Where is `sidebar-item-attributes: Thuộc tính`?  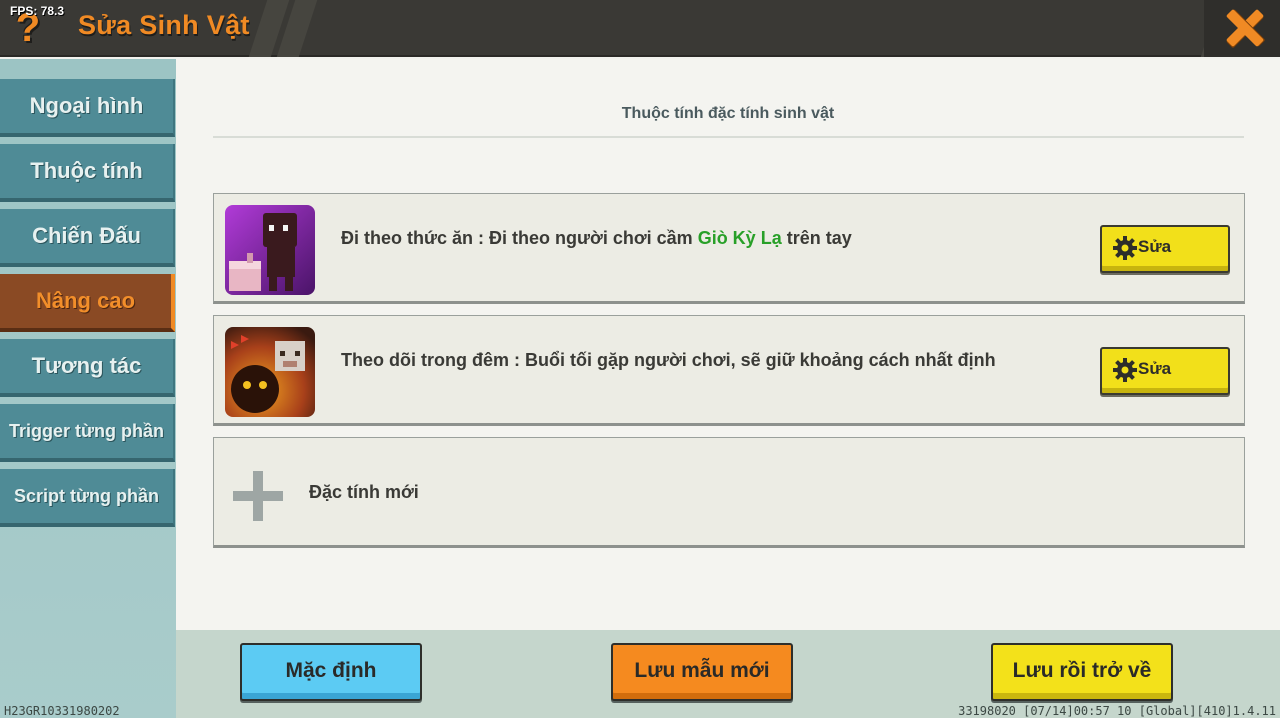 sidebar-item-attributes: Thuộc tính is located at coordinates (87, 173).